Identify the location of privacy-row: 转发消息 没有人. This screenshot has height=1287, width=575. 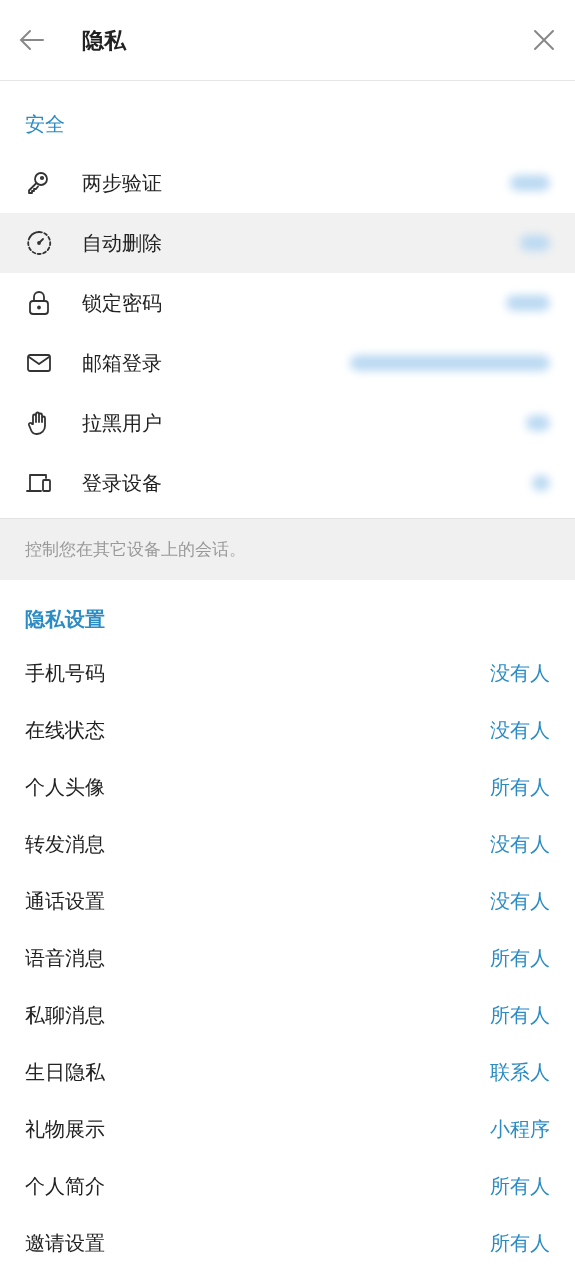
(287, 843).